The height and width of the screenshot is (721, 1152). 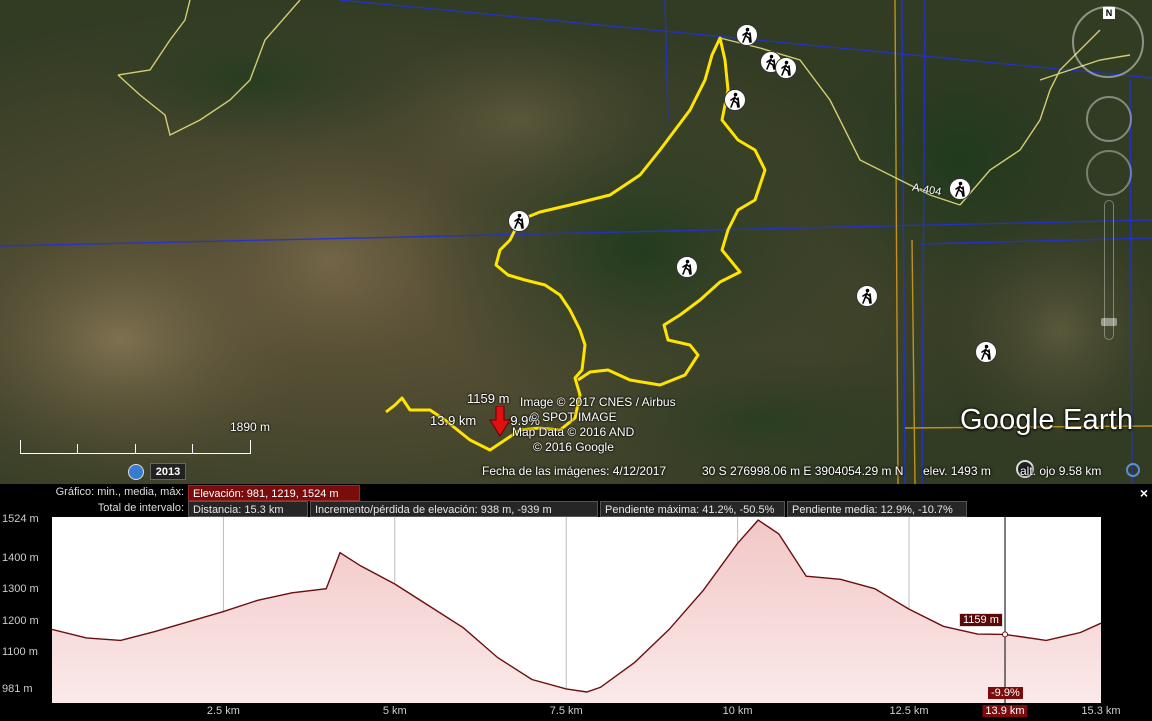 I want to click on x-tick-label: 12.5 km, so click(x=909, y=711).